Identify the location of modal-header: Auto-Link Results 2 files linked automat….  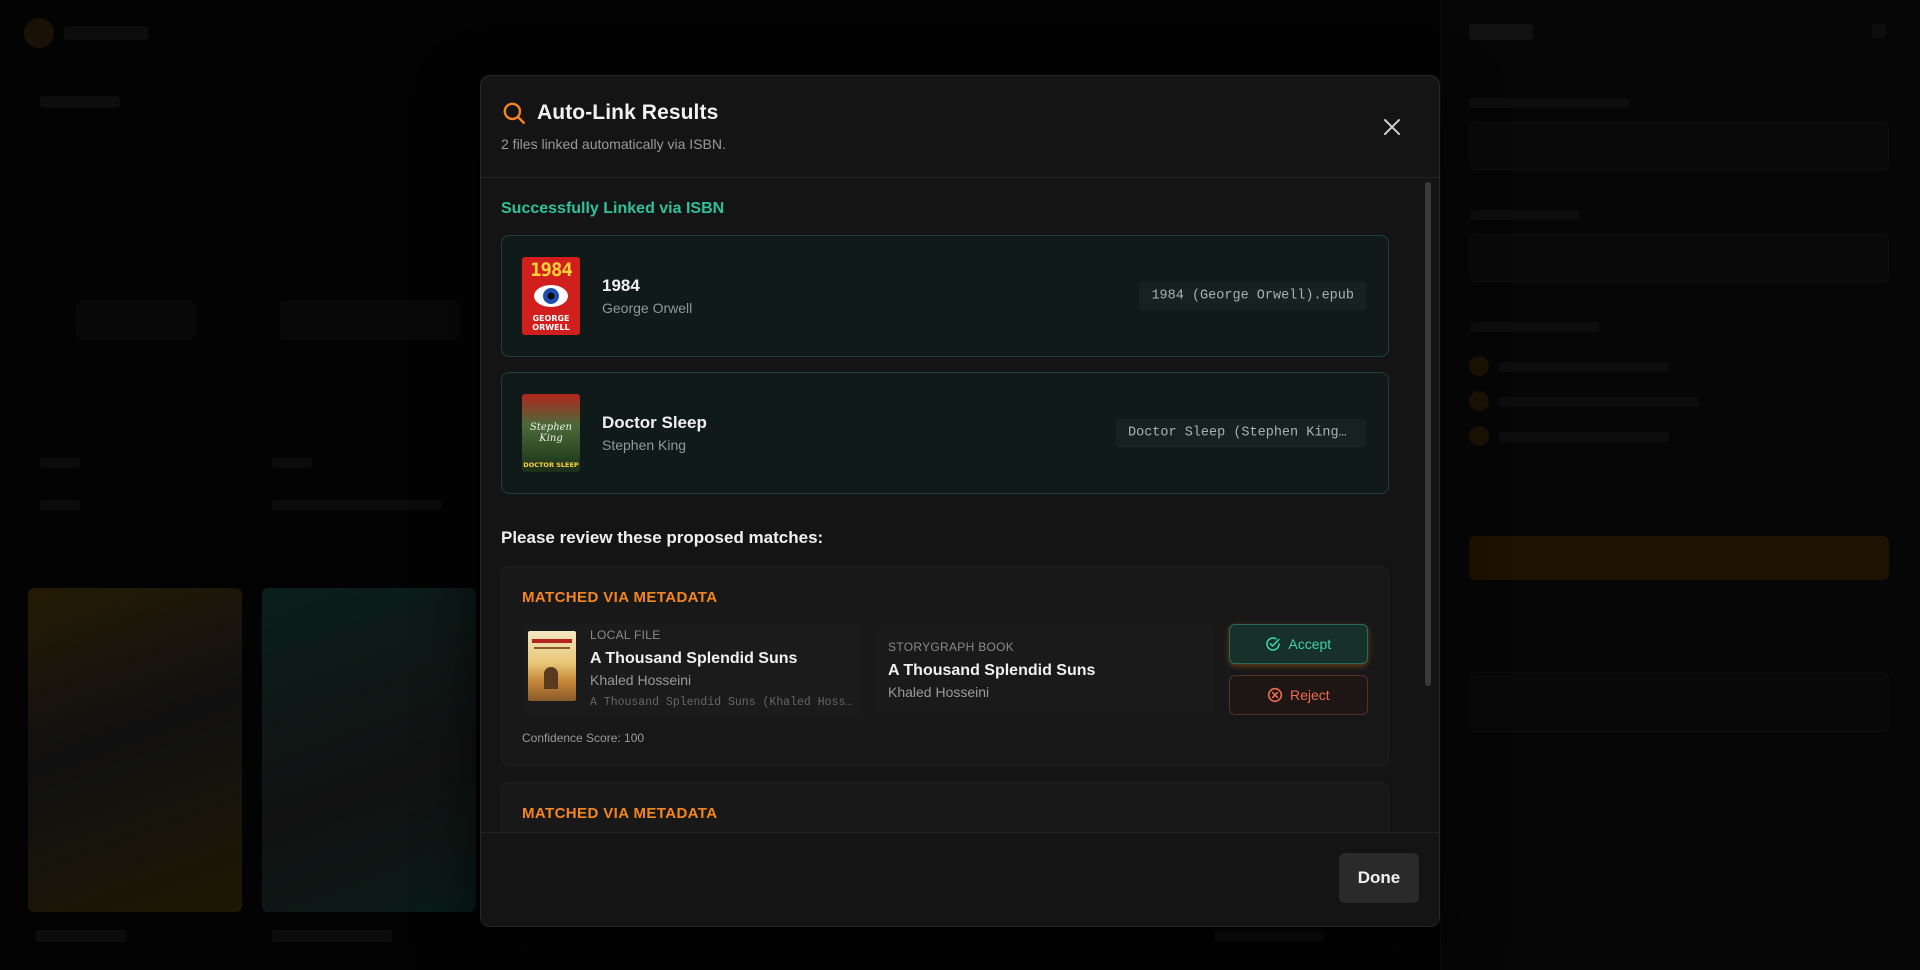
(960, 127).